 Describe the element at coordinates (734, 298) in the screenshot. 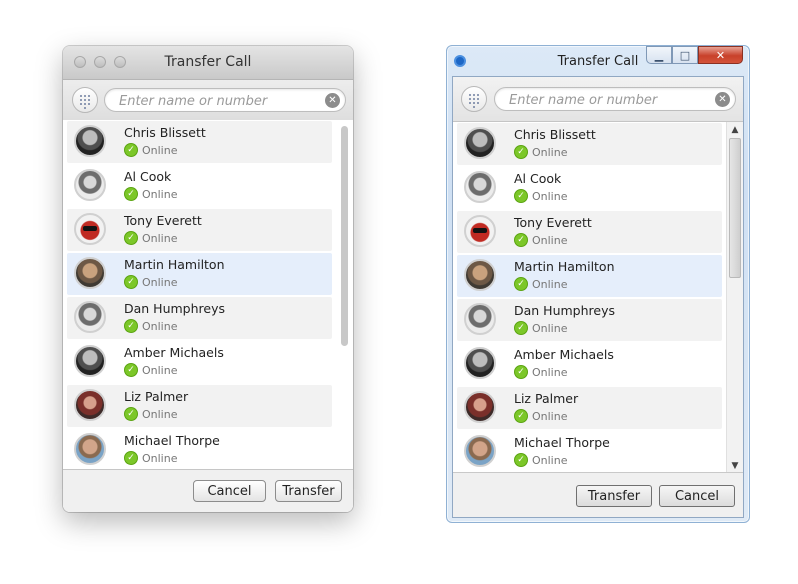

I see `scrollbar: ▲ ▼` at that location.